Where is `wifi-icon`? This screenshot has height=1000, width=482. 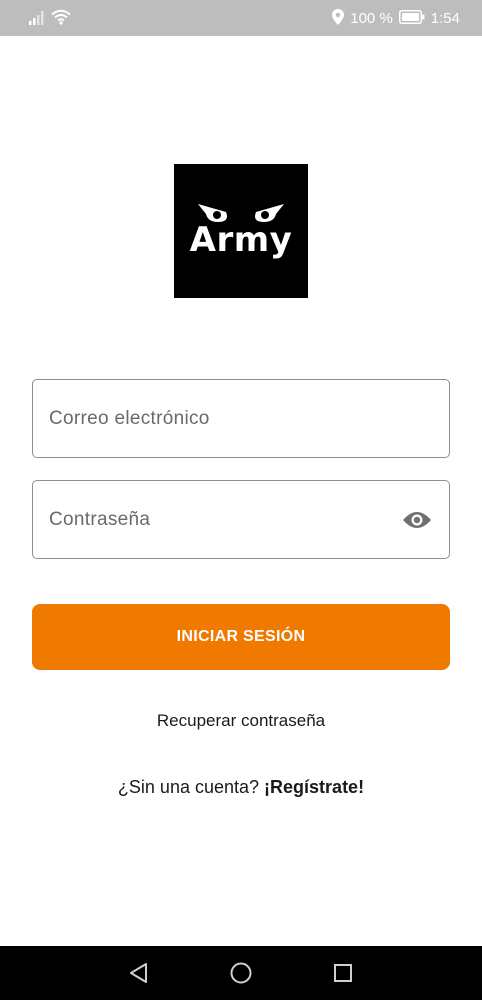
wifi-icon is located at coordinates (61, 19).